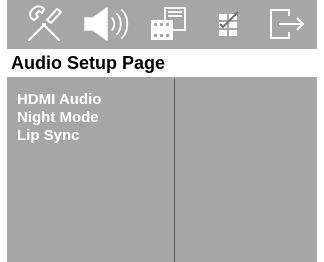  I want to click on page-title-bar: Audio Setup Page, so click(162, 63).